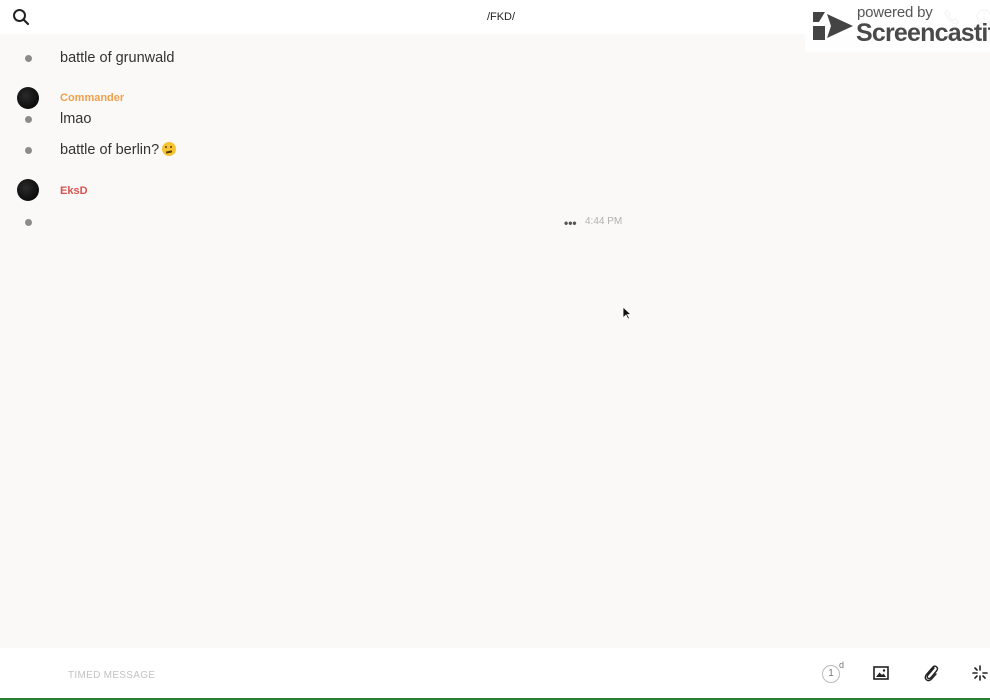 The height and width of the screenshot is (700, 990). I want to click on message-text: lmao, so click(76, 119).